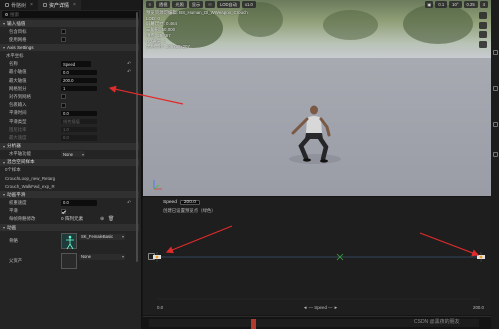 The image size is (499, 329). I want to click on viewport-side-tools, so click(483, 31).